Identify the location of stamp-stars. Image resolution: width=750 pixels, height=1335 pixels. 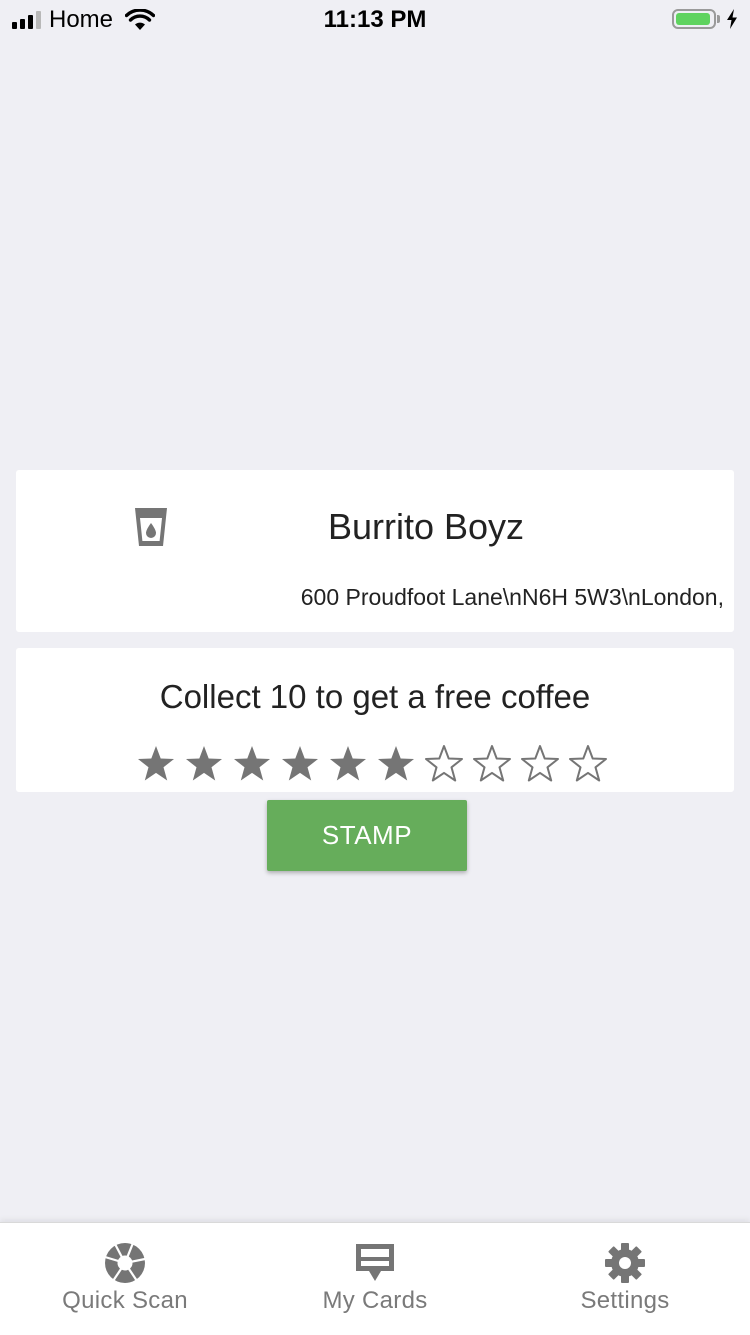
(372, 768).